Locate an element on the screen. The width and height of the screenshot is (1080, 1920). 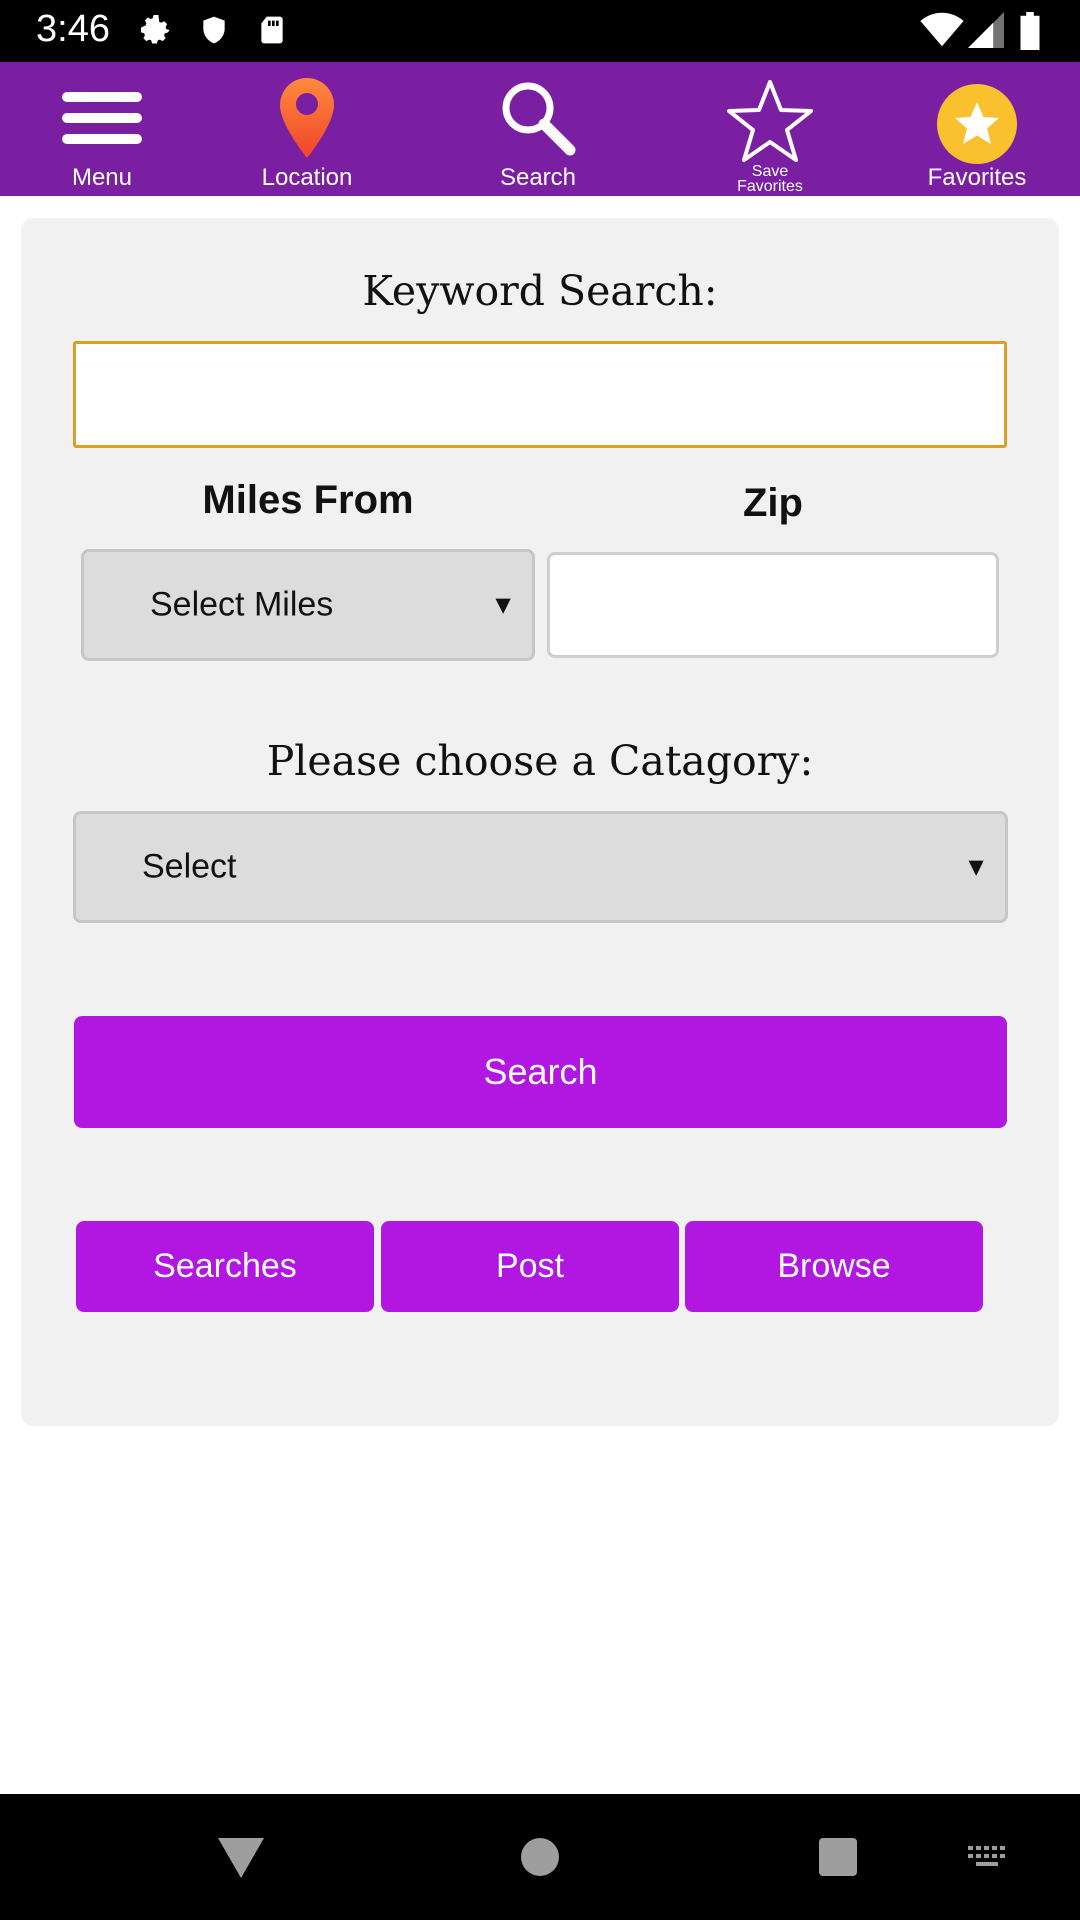
nav-search: Search is located at coordinates (538, 129).